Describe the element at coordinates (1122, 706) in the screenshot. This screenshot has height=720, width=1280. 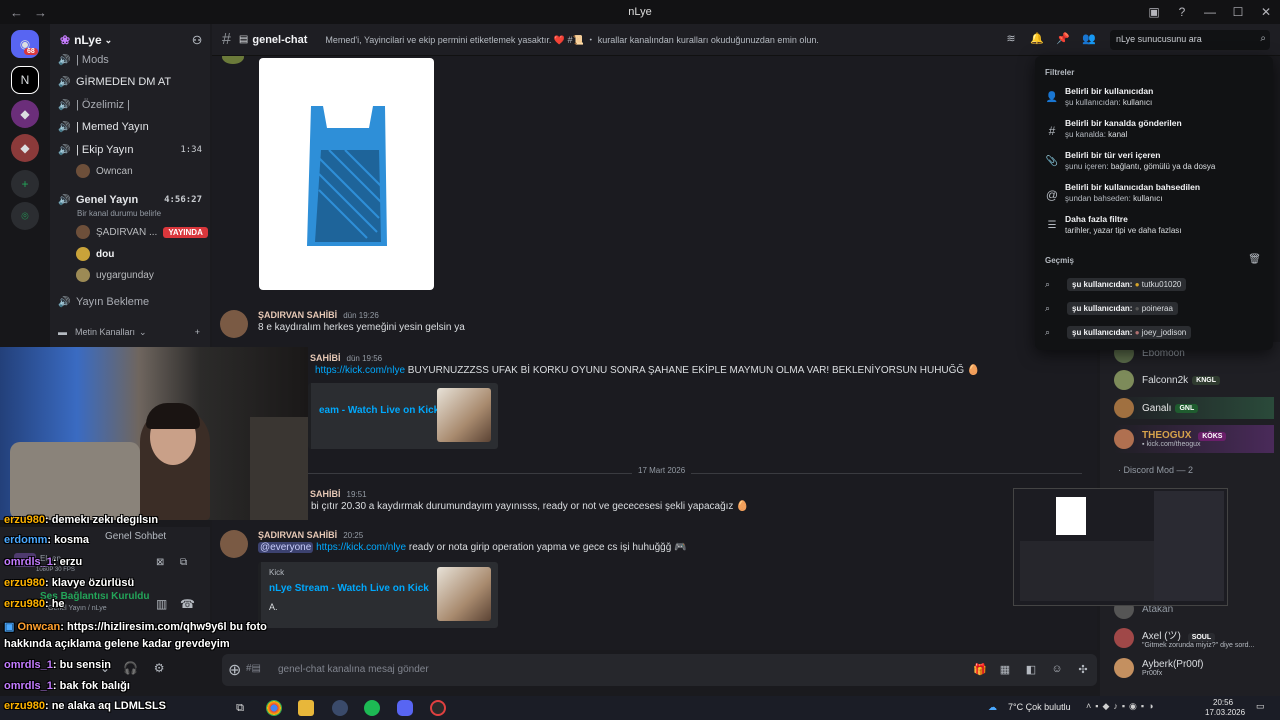
I see `tray-icons: ˄▪◆♪▪◉▪◑` at that location.